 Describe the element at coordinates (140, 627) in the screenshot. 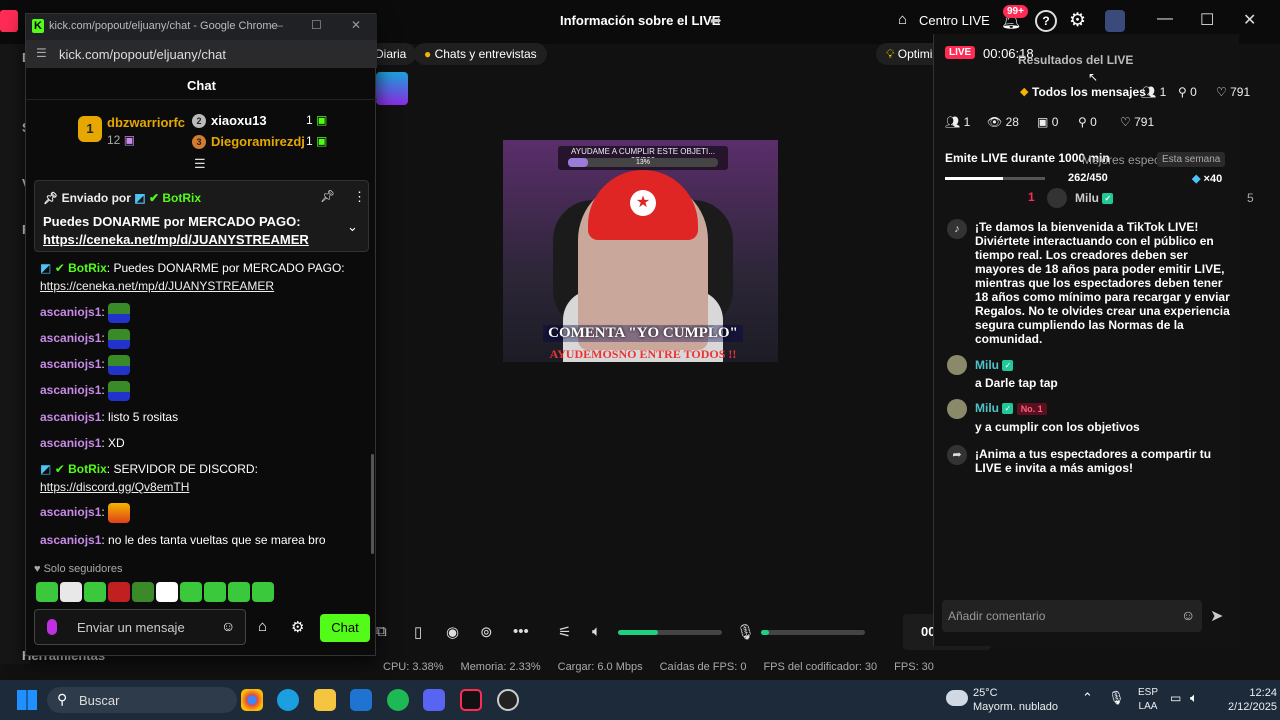

I see `message-input: Enviar un mensaje ☺` at that location.